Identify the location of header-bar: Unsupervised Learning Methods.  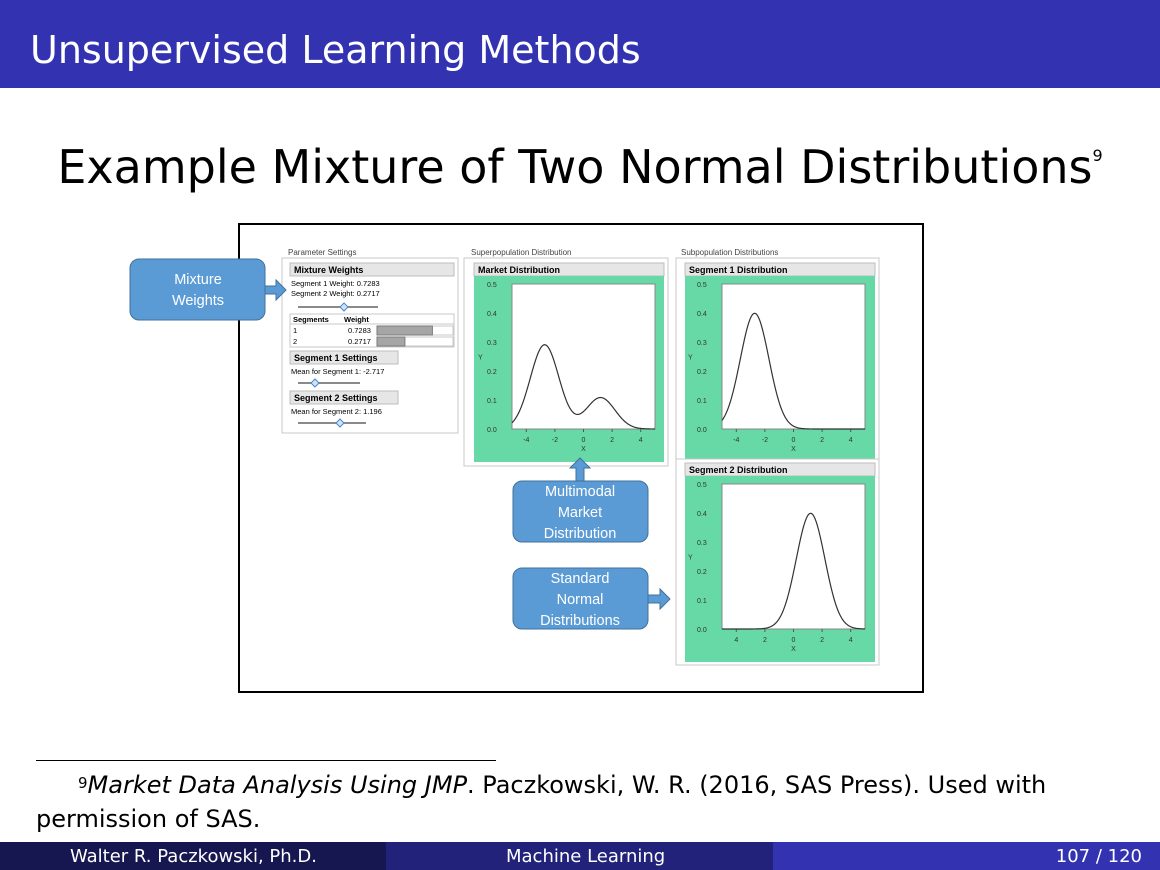
(580, 44).